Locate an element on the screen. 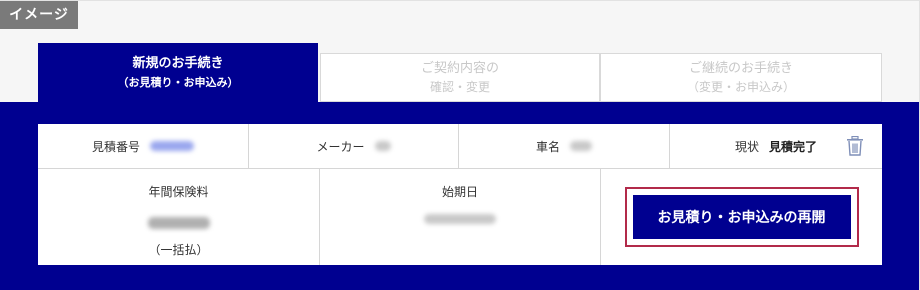  maker-label: メーカー is located at coordinates (340, 146).